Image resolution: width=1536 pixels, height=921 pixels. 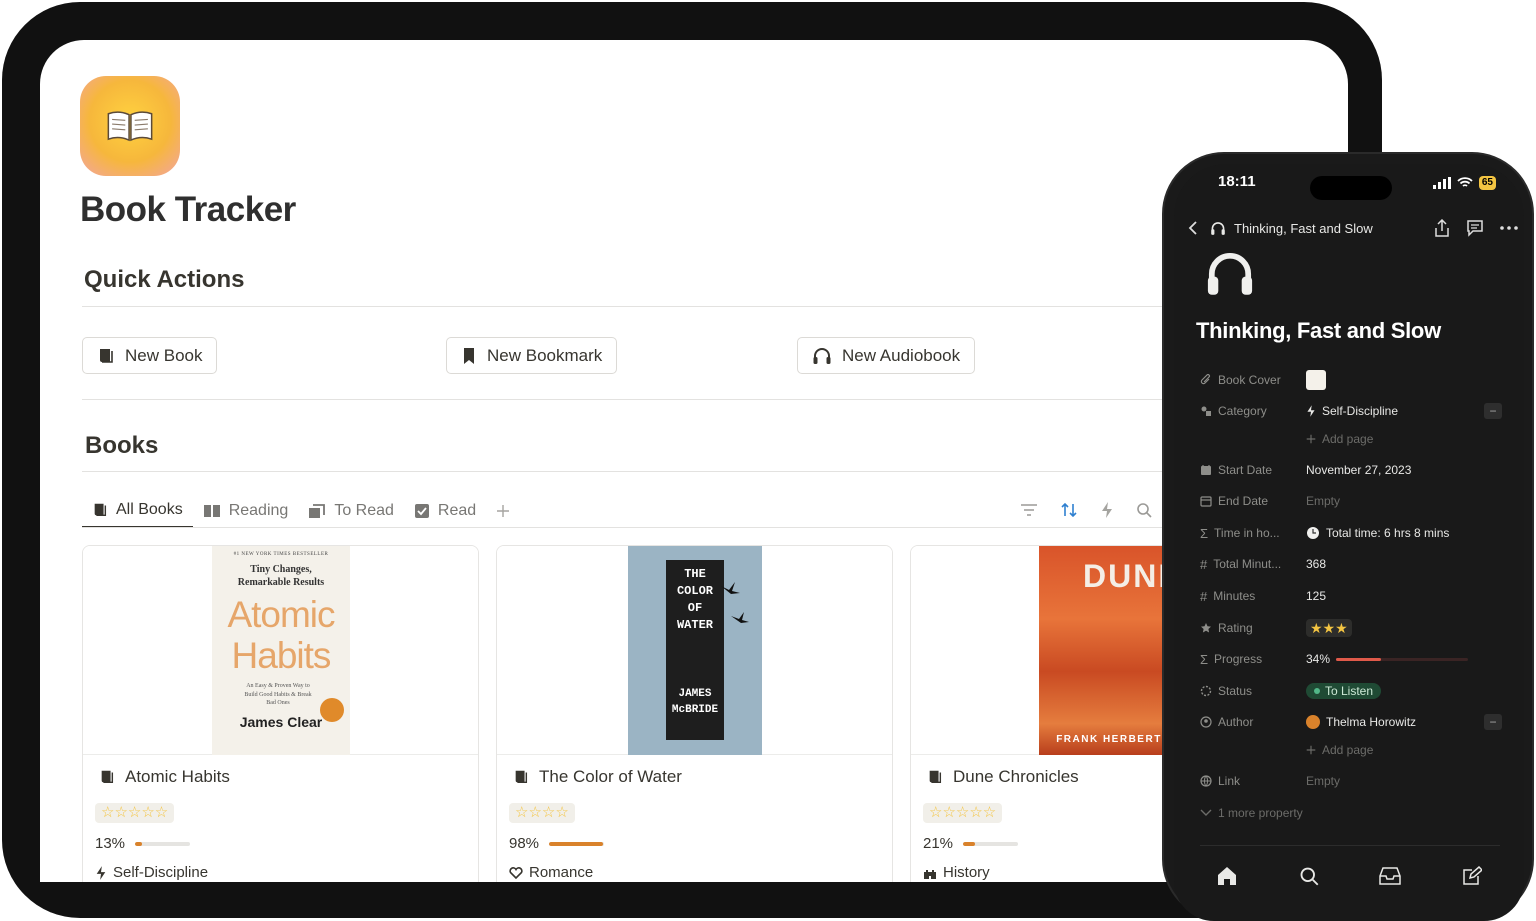 What do you see at coordinates (1107, 510) in the screenshot?
I see `lightning-icon` at bounding box center [1107, 510].